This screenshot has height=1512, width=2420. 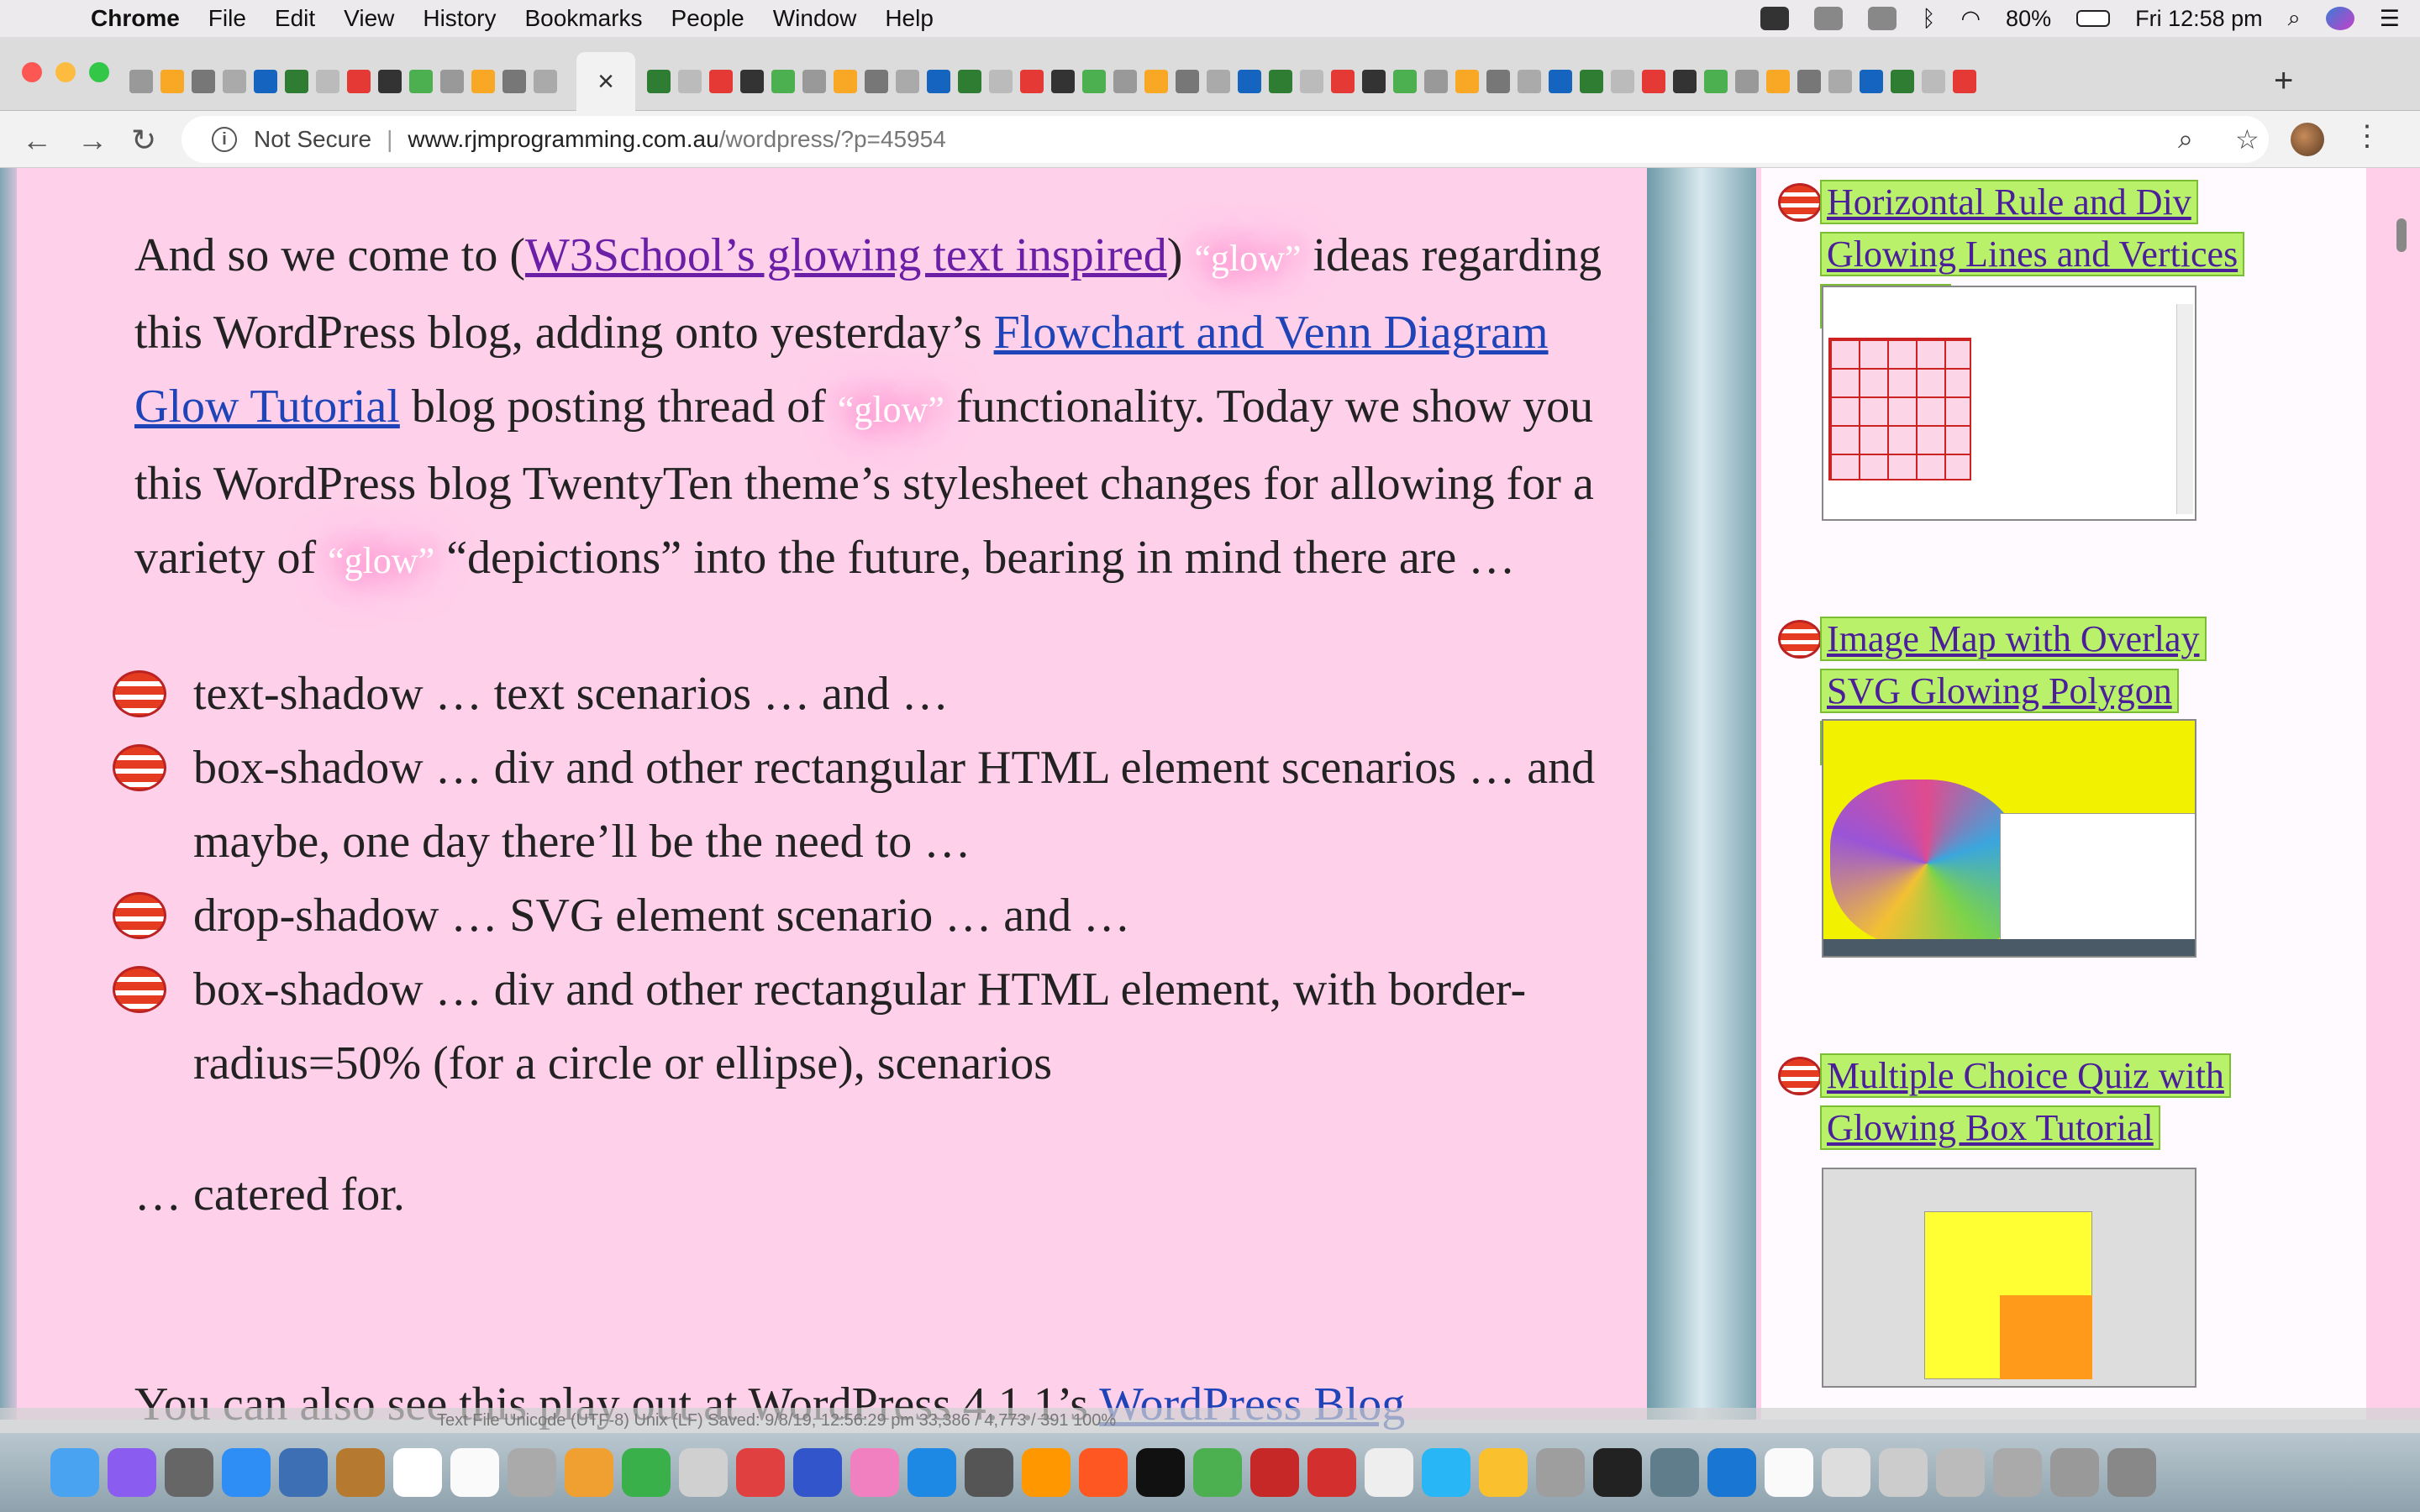 I want to click on notification-center-icon: ☰, so click(x=2390, y=19).